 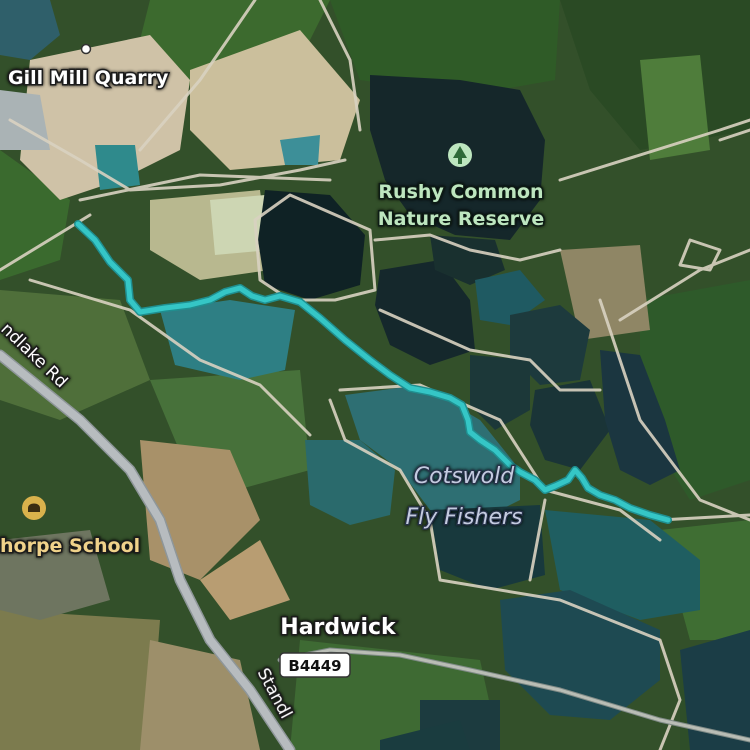 I want to click on road-sign-label: B4449, so click(x=314, y=666).